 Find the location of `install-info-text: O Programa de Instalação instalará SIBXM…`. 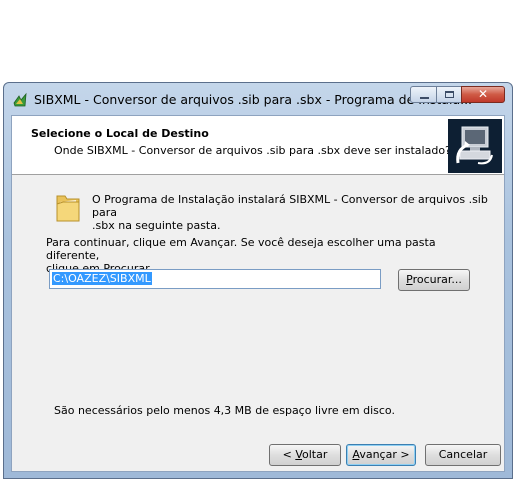

install-info-text: O Programa de Instalação instalará SIBXM… is located at coordinates (292, 212).